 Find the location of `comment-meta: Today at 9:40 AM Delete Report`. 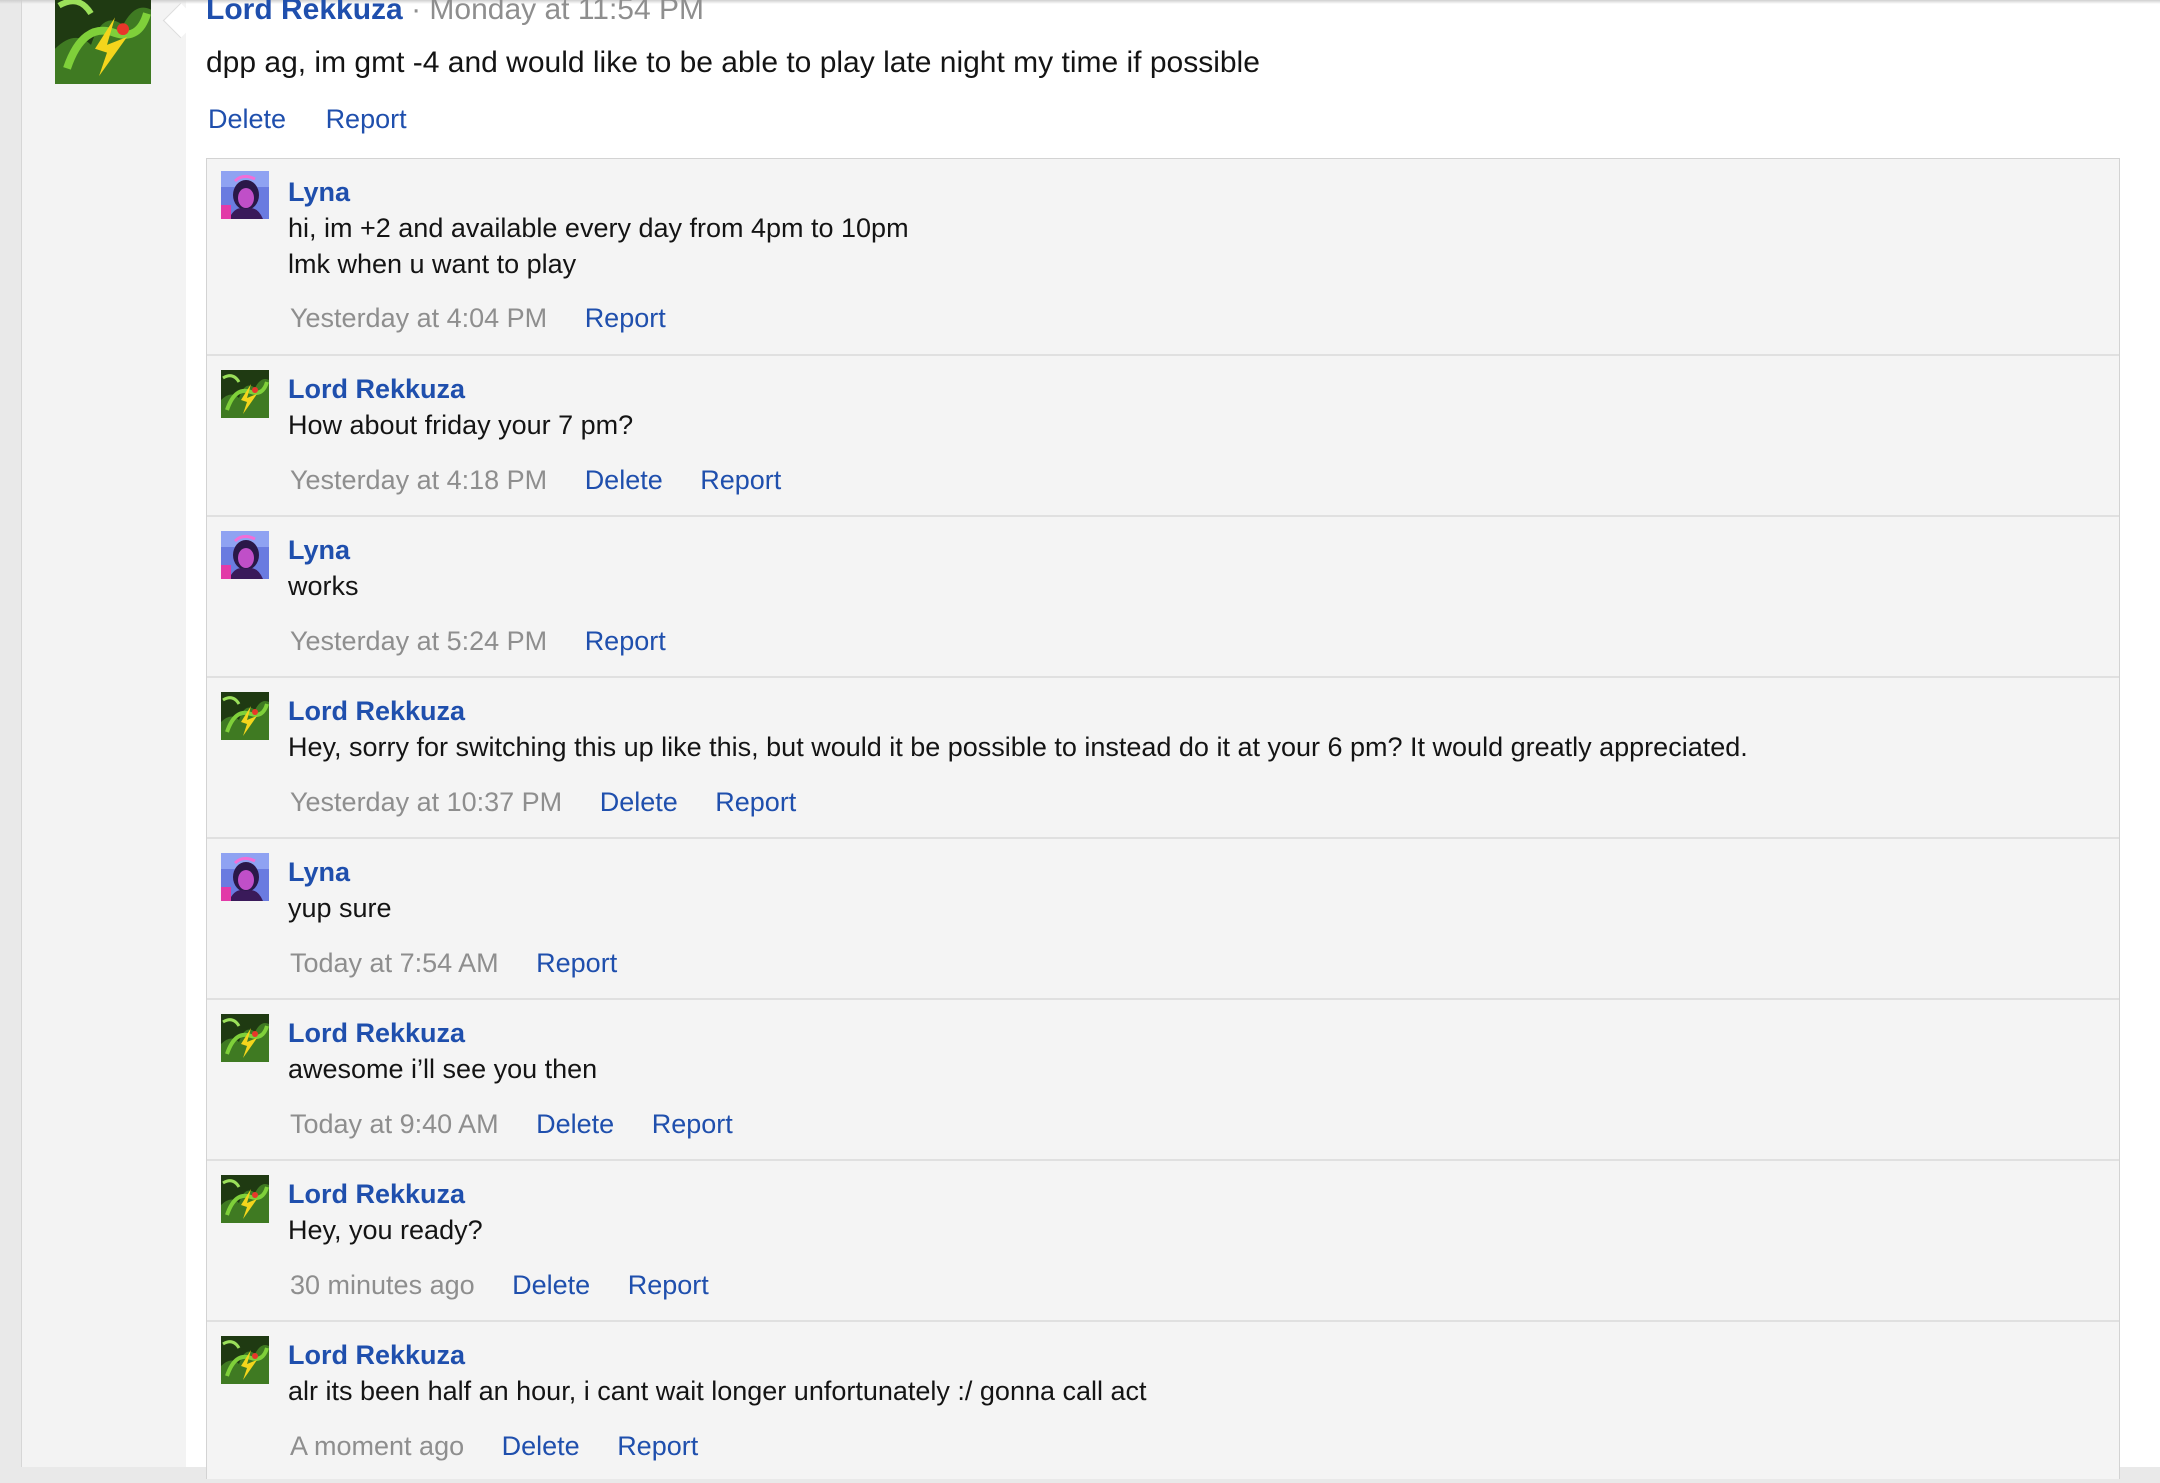

comment-meta: Today at 9:40 AM Delete Report is located at coordinates (526, 1124).